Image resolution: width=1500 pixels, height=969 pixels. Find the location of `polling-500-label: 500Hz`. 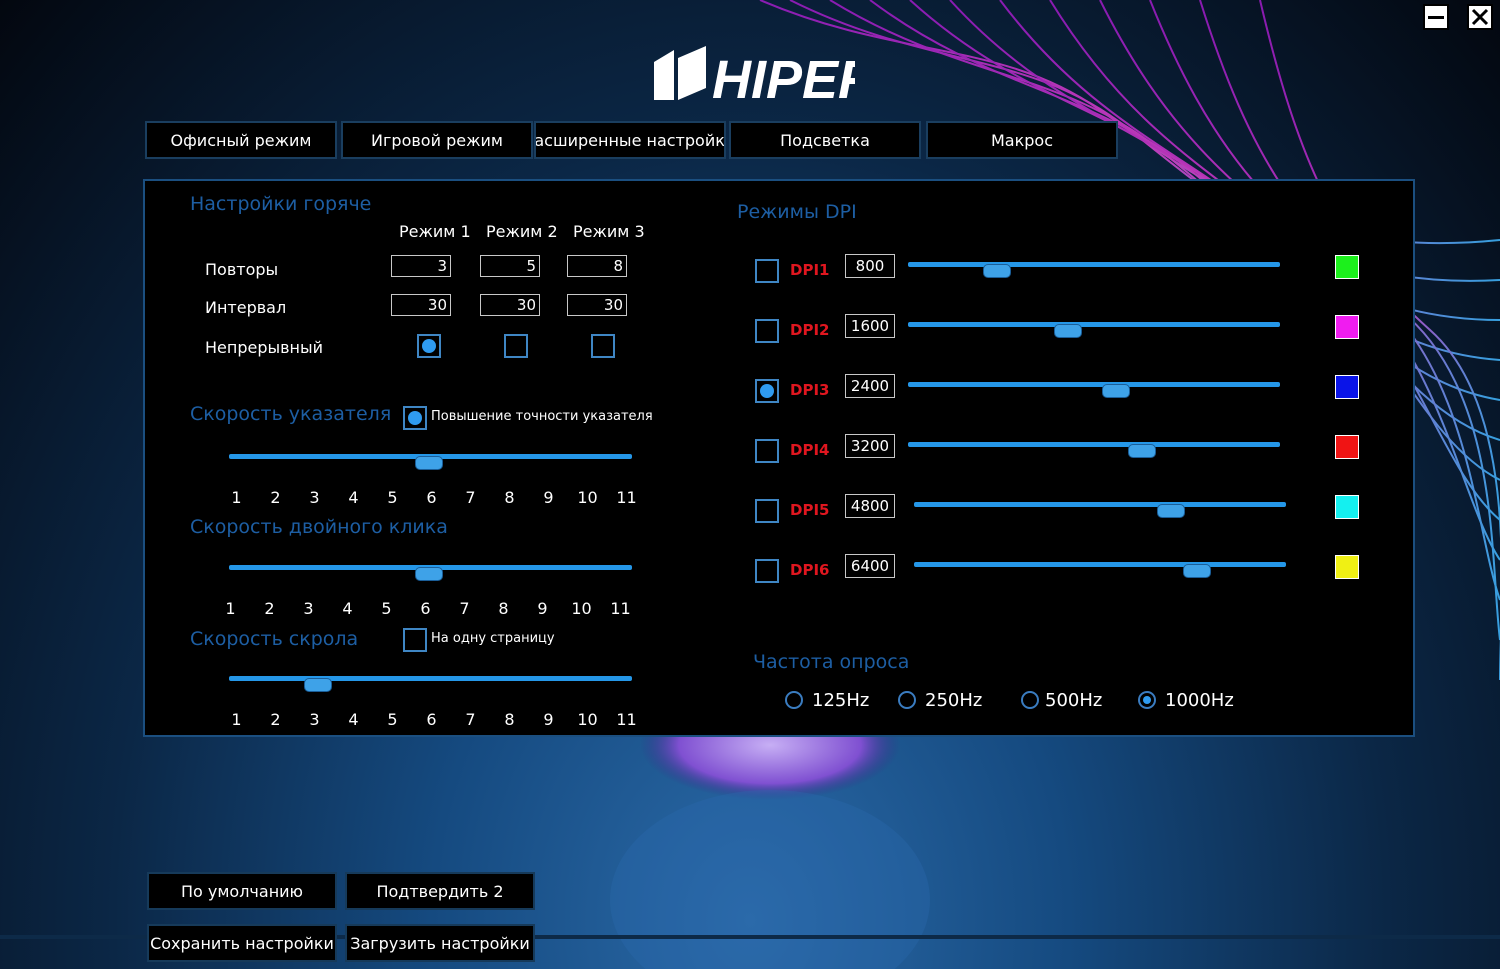

polling-500-label: 500Hz is located at coordinates (1074, 700).